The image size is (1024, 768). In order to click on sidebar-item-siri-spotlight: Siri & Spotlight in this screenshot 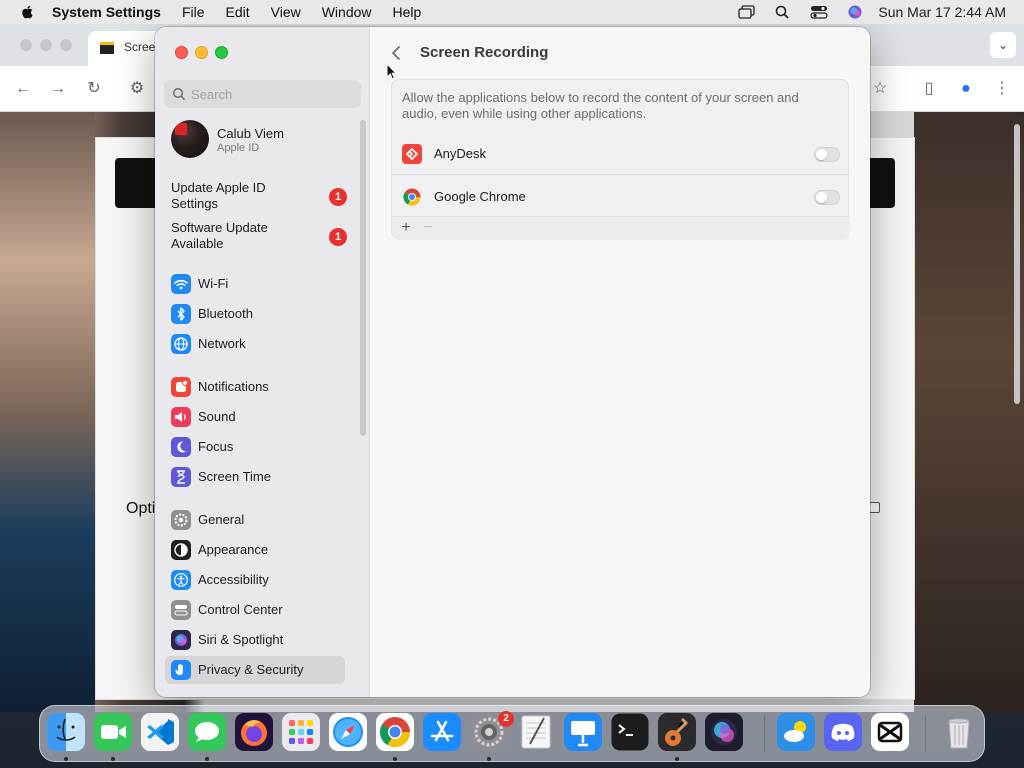, I will do `click(255, 640)`.